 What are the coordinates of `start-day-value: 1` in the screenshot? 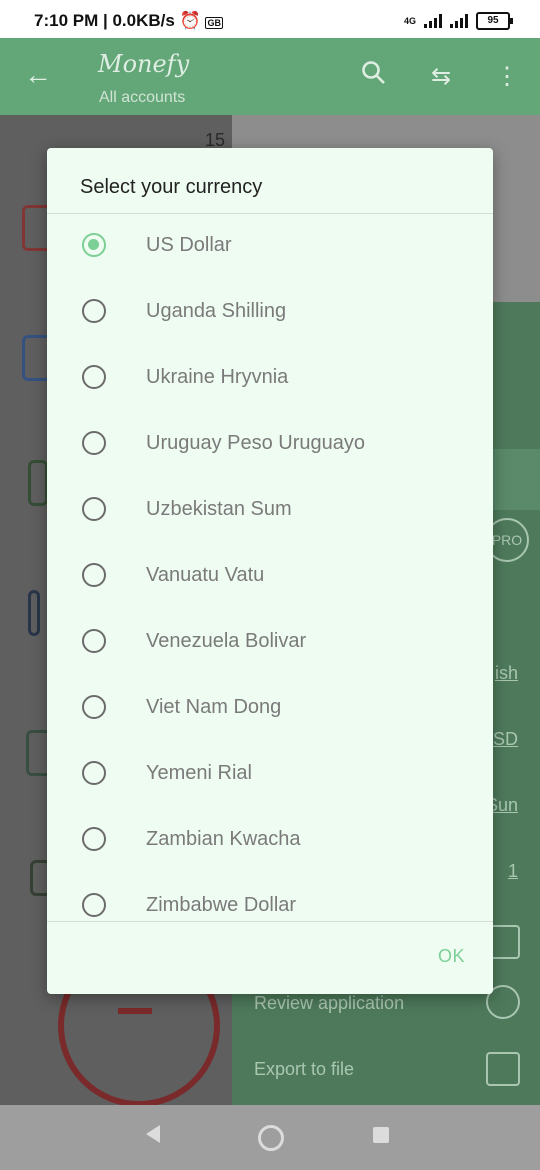 It's located at (512, 871).